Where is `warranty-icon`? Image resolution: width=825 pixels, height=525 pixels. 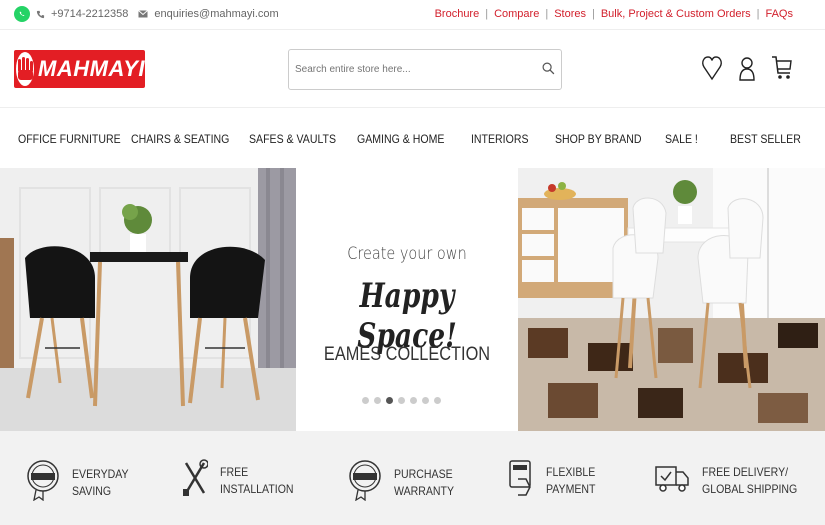 warranty-icon is located at coordinates (365, 482).